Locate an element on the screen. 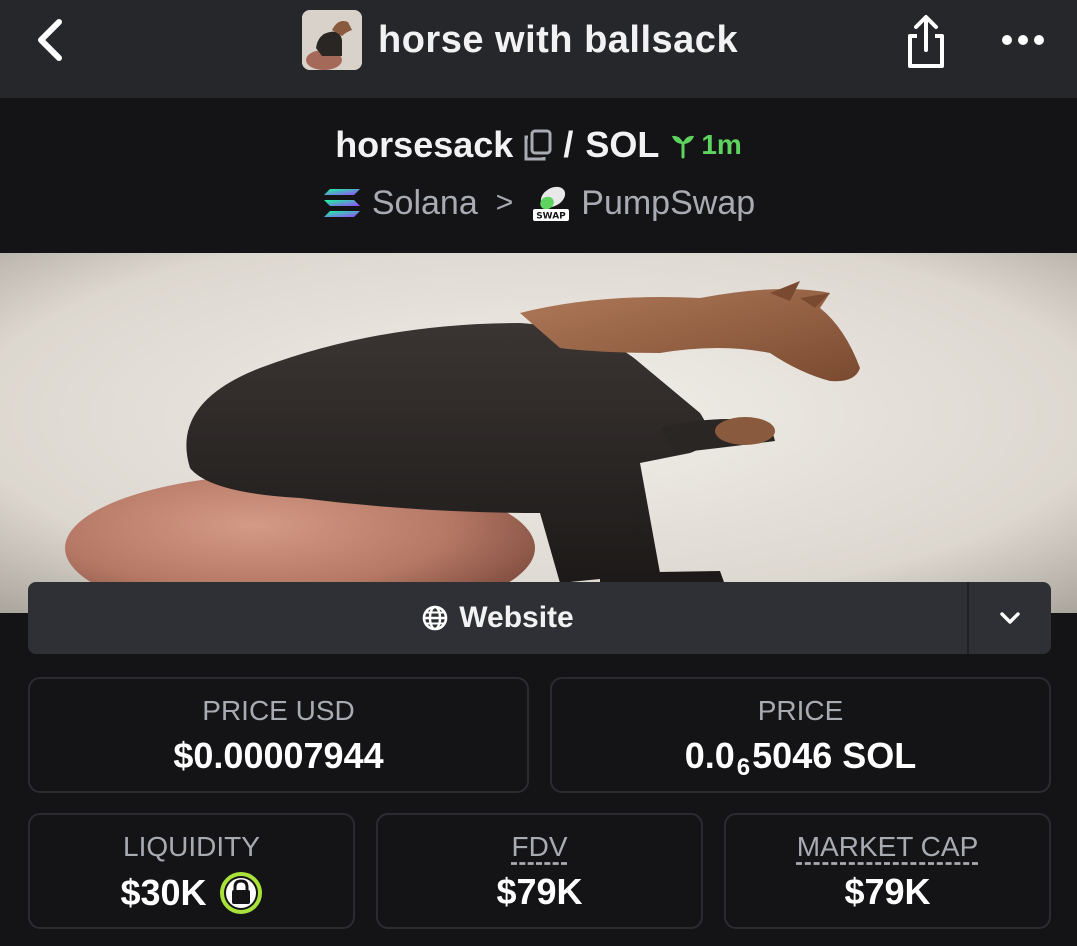 The width and height of the screenshot is (1077, 946). share-icon is located at coordinates (926, 41).